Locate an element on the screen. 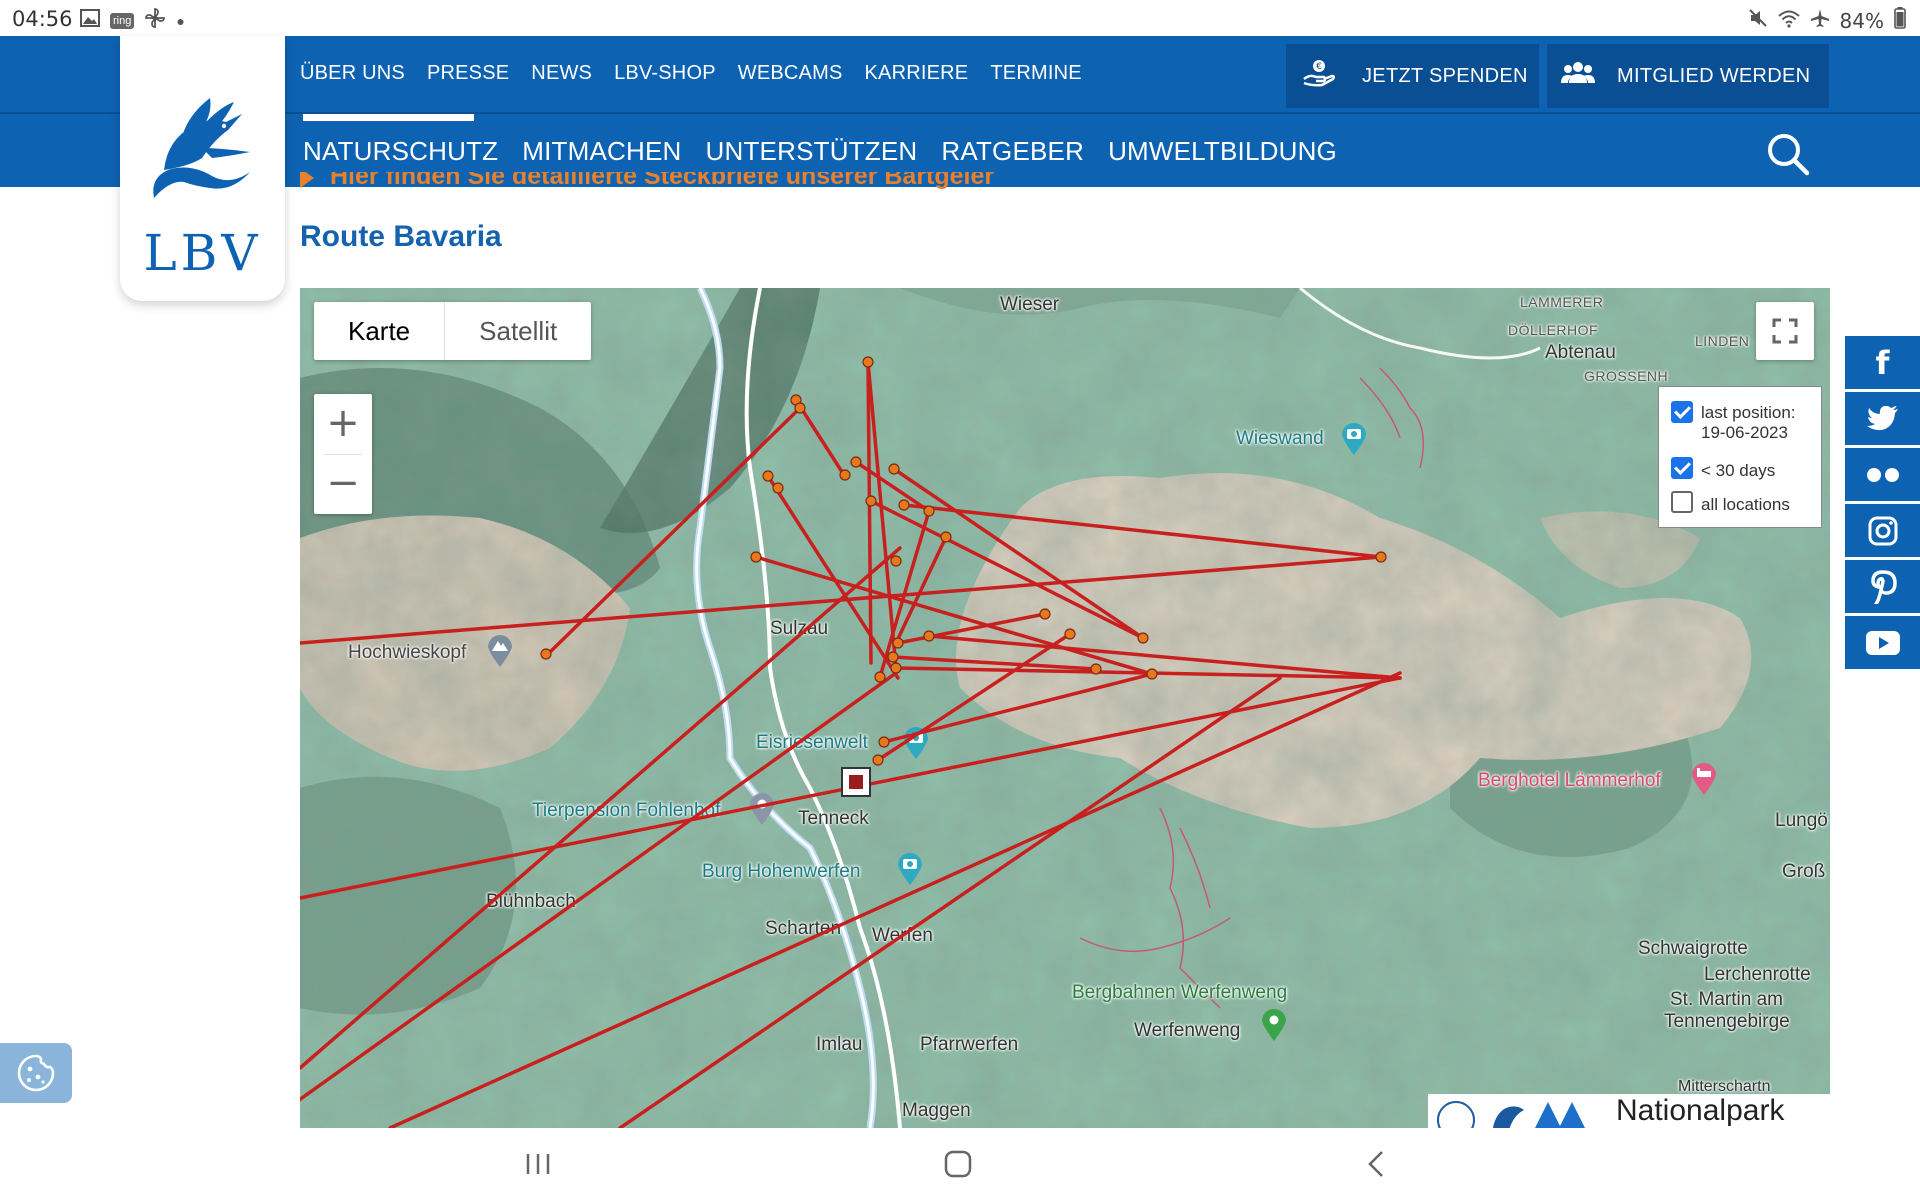 Image resolution: width=1920 pixels, height=1200 pixels. cookie-settings-button is located at coordinates (36, 1073).